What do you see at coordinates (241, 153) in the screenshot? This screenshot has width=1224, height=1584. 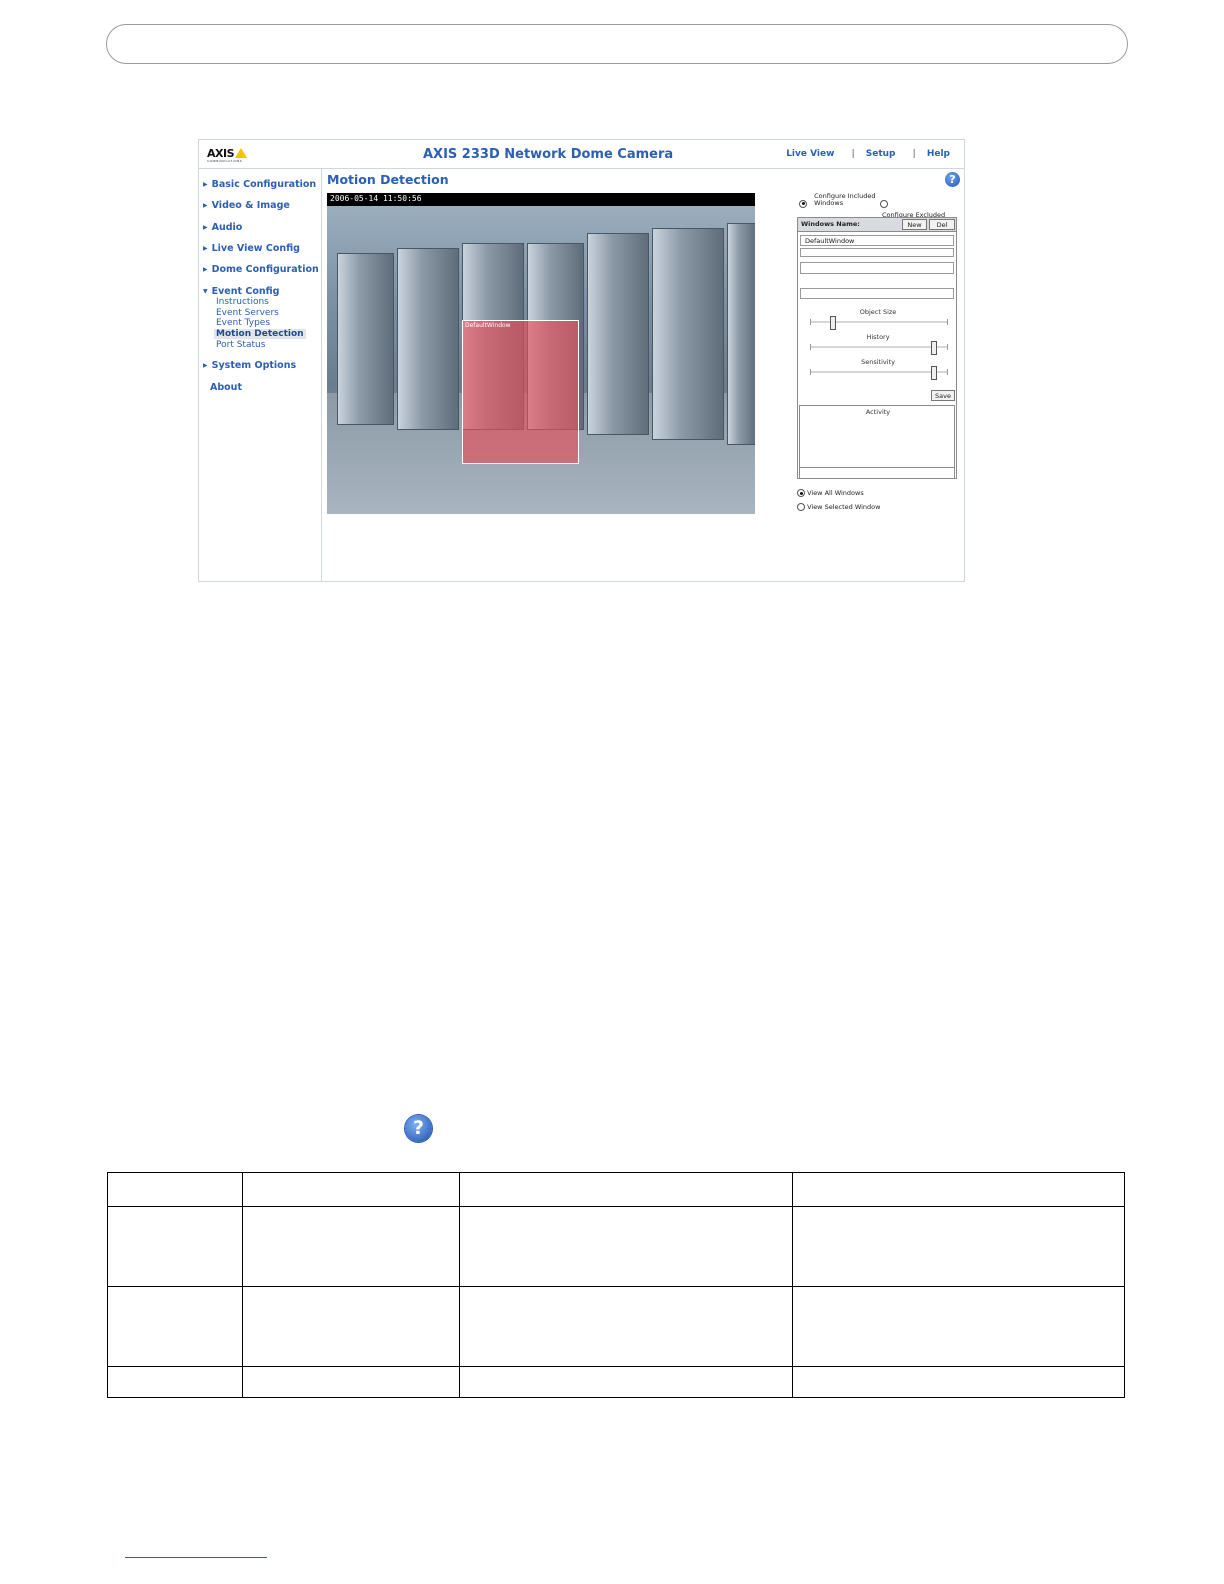 I see `axis-logo-triangle-icon` at bounding box center [241, 153].